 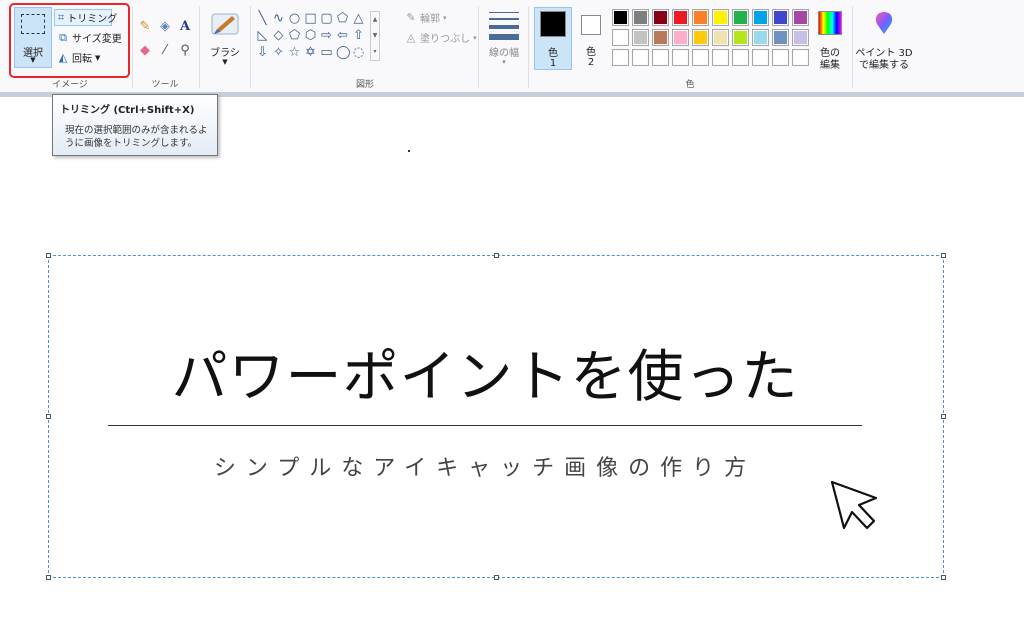 I want to click on resize-handle-left, so click(x=48, y=416).